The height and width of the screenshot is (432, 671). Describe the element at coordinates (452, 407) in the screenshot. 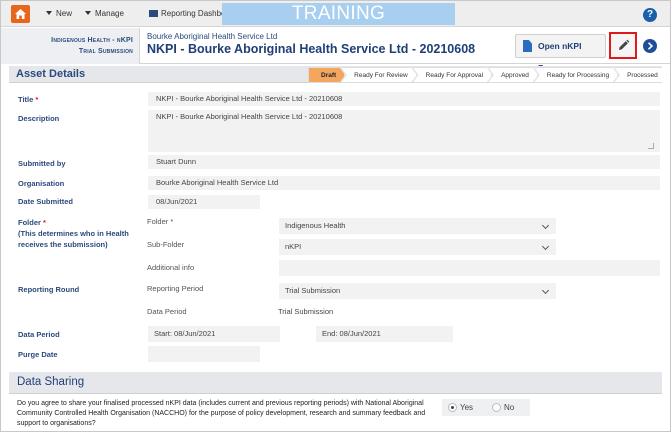

I see `radio-selected-icon` at that location.